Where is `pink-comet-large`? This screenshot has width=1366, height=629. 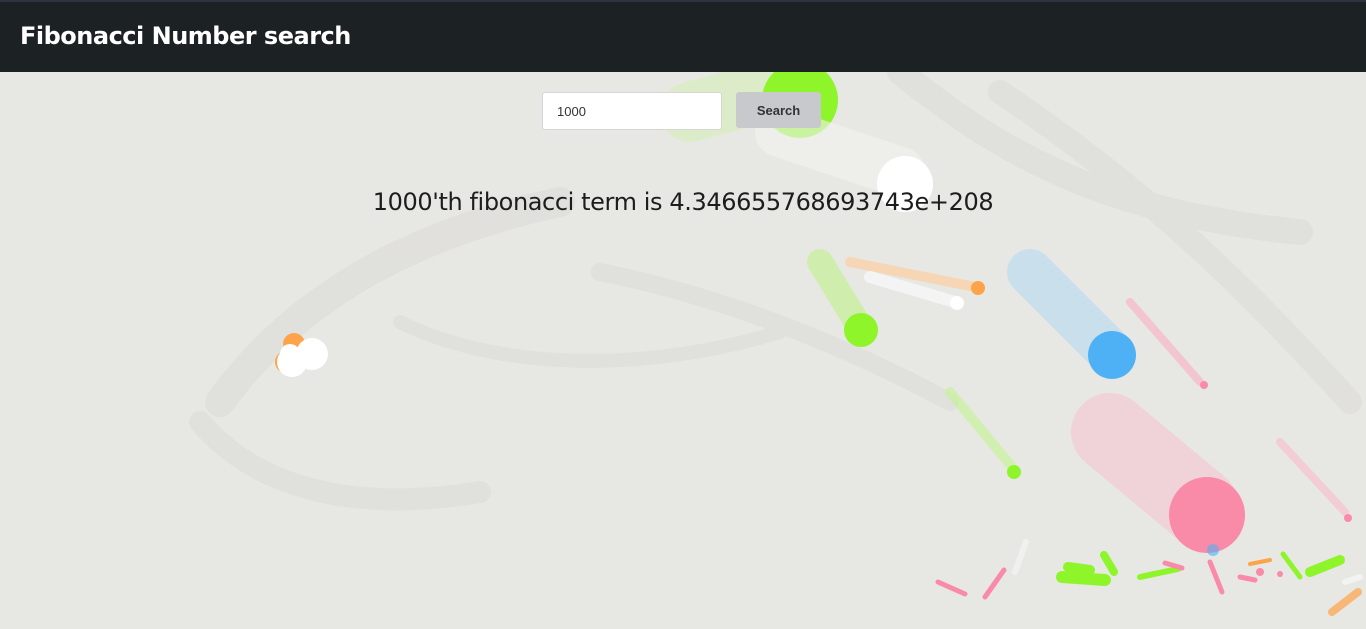
pink-comet-large is located at coordinates (1158, 474).